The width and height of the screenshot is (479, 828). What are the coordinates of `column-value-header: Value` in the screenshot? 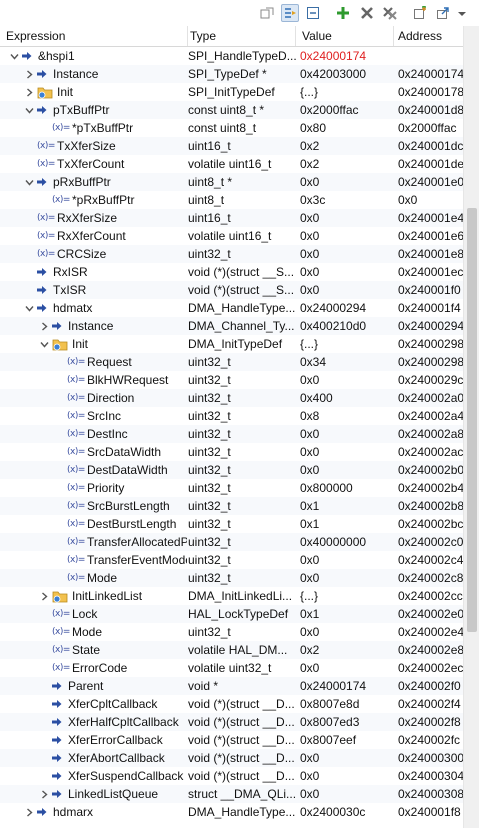 It's located at (345, 36).